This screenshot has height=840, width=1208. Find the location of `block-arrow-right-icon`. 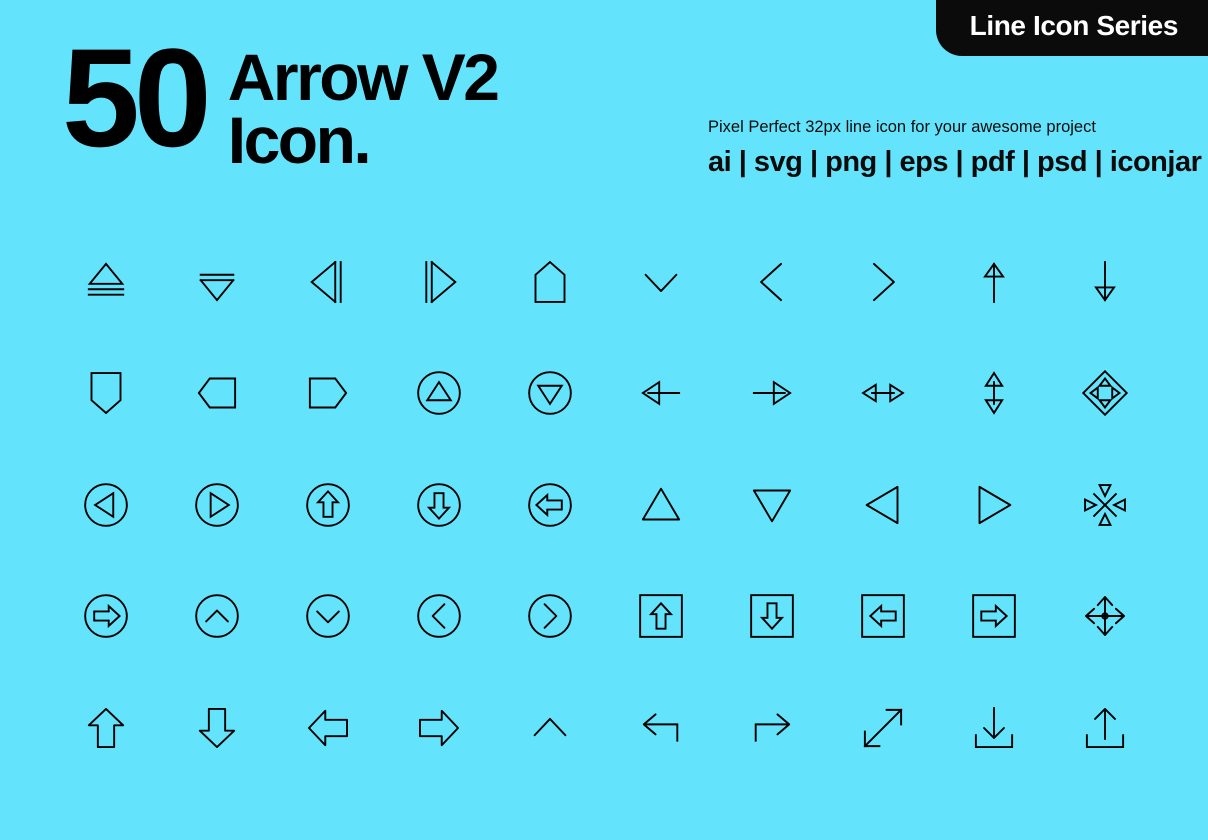

block-arrow-right-icon is located at coordinates (439, 728).